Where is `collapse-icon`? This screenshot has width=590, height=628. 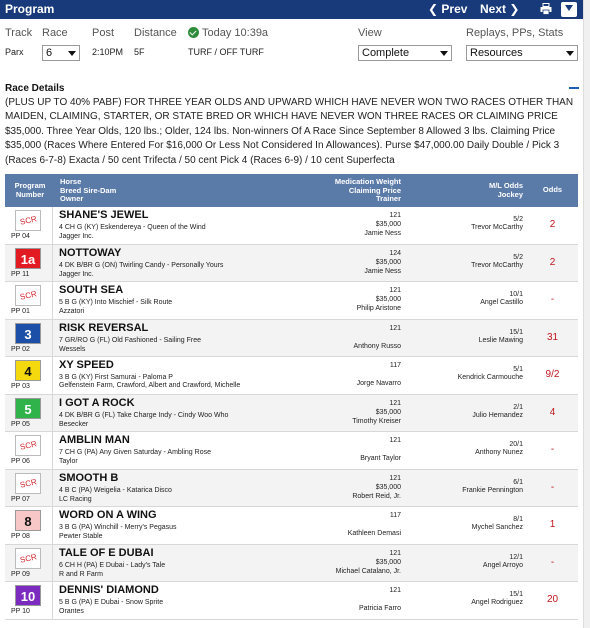 collapse-icon is located at coordinates (574, 88).